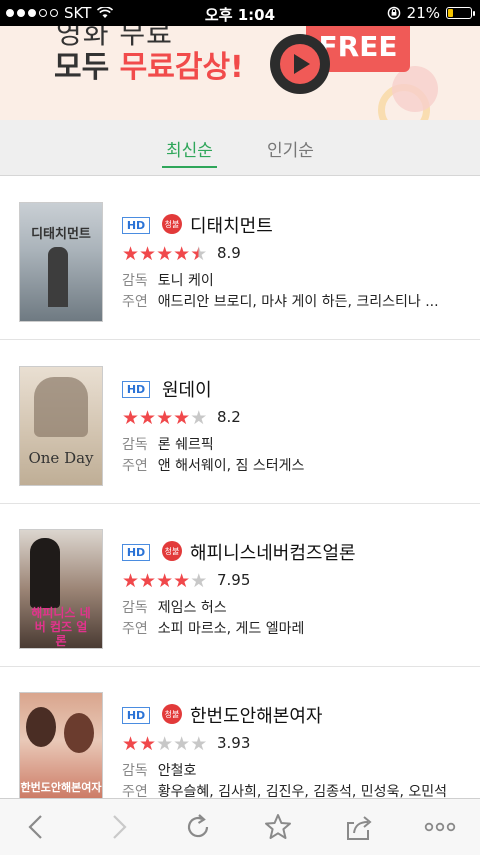  What do you see at coordinates (234, 580) in the screenshot?
I see `rating-score: 7.95` at bounding box center [234, 580].